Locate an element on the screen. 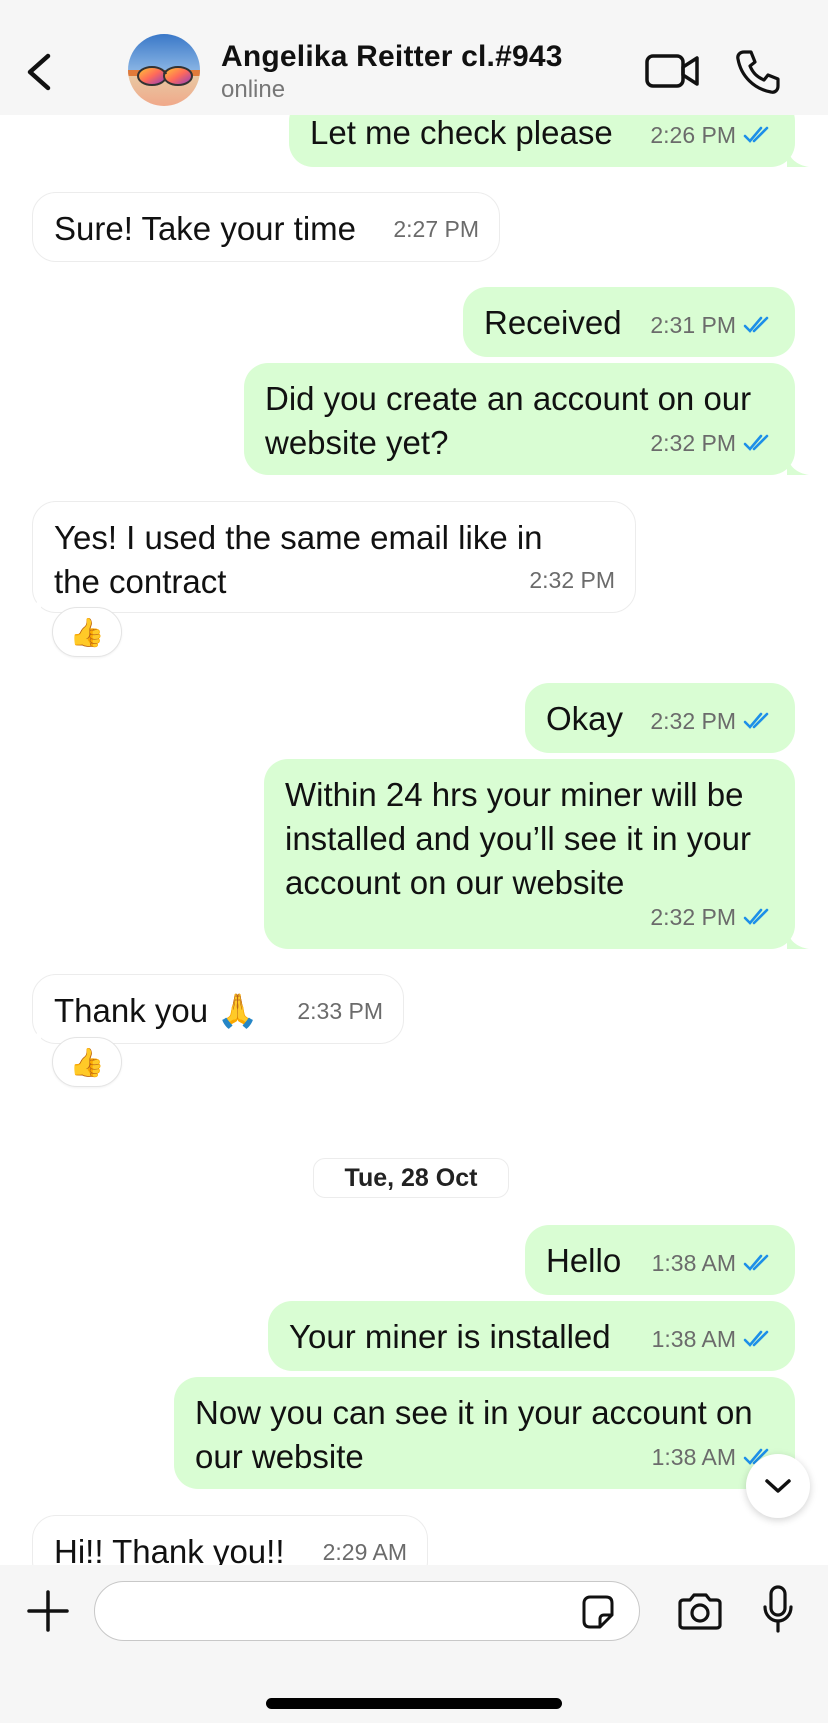 Image resolution: width=828 pixels, height=1723 pixels. camera-icon is located at coordinates (700, 1611).